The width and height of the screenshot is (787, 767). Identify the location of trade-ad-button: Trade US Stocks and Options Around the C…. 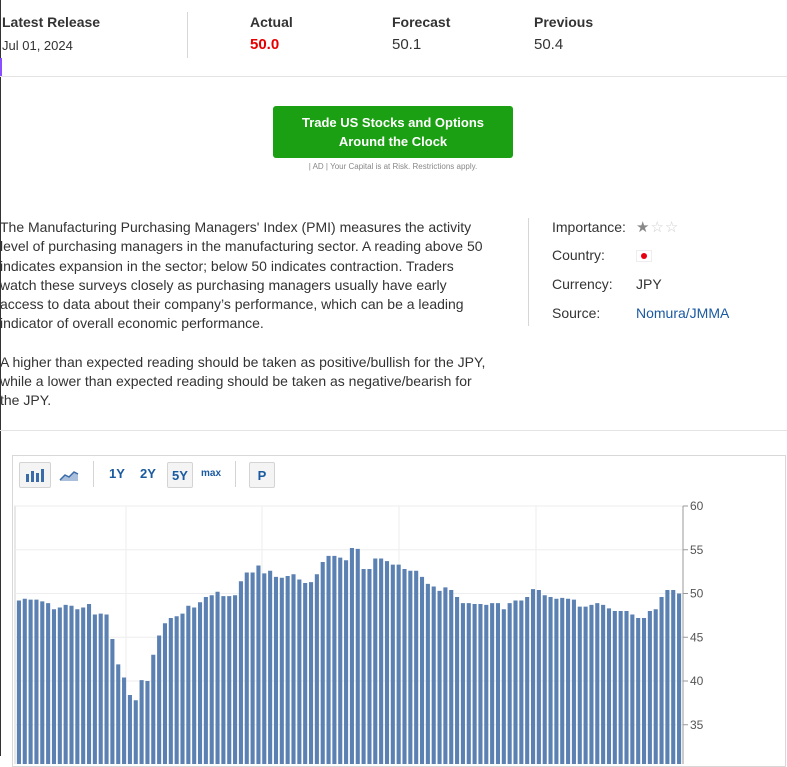
(393, 132).